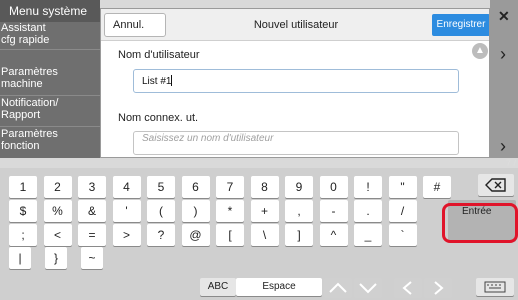 This screenshot has height=300, width=518. Describe the element at coordinates (92, 235) in the screenshot. I see `key-row3-2: =` at that location.